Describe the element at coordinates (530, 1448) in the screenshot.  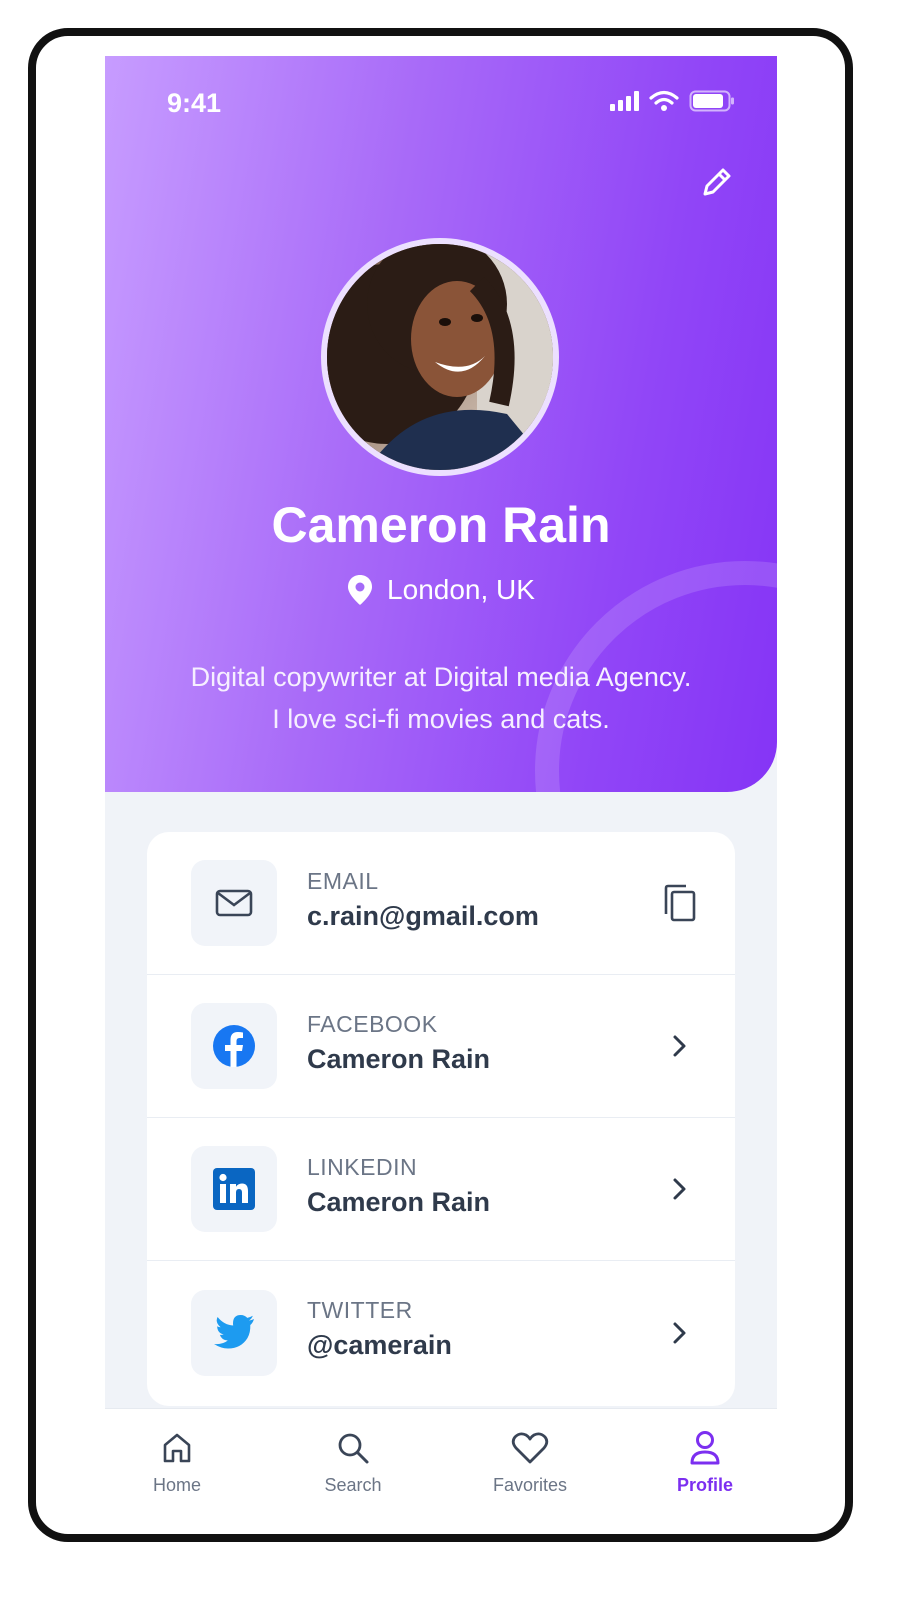
I see `heart-icon` at that location.